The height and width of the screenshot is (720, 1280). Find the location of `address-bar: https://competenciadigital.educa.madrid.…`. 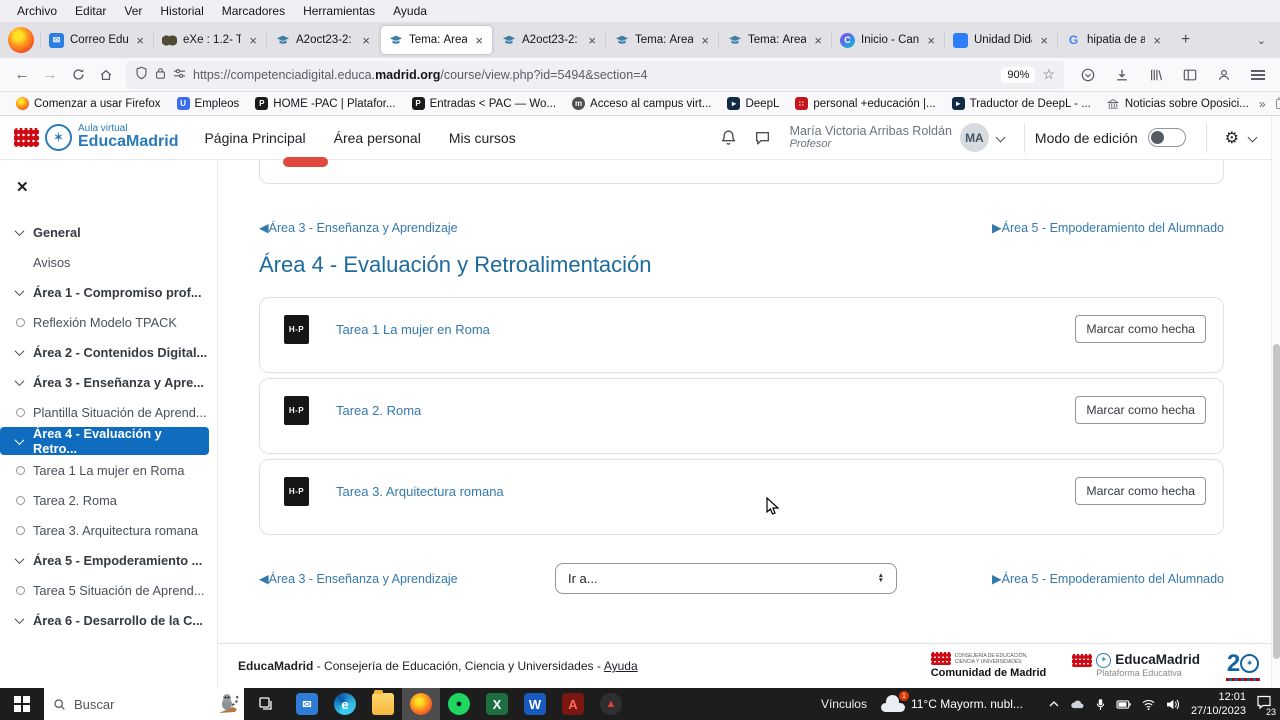

address-bar: https://competenciadigital.educa.madrid.… is located at coordinates (595, 74).